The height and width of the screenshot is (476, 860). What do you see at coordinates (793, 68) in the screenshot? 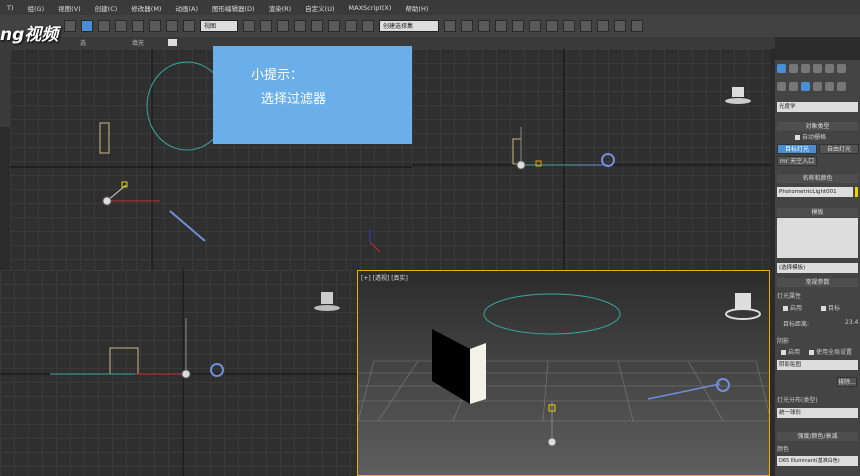
I see `modify-tab-icon` at bounding box center [793, 68].